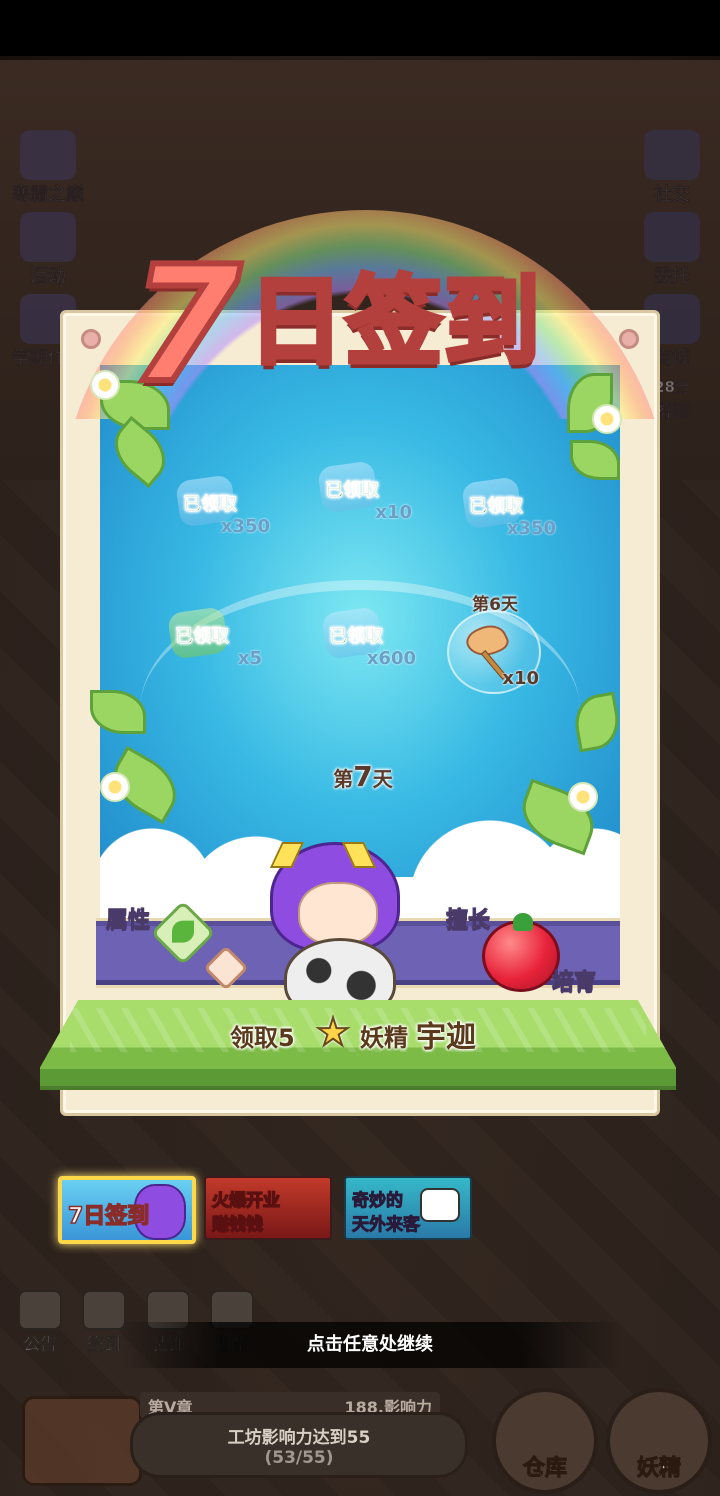  I want to click on tab-visitor: 奇妙的 天外来客, so click(408, 1208).